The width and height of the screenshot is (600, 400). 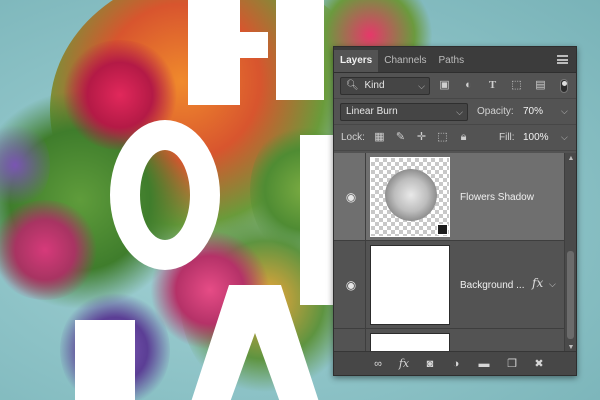 I want to click on layer-row-flowers-shadow: ◉ Flowers Shadow, so click(x=449, y=197).